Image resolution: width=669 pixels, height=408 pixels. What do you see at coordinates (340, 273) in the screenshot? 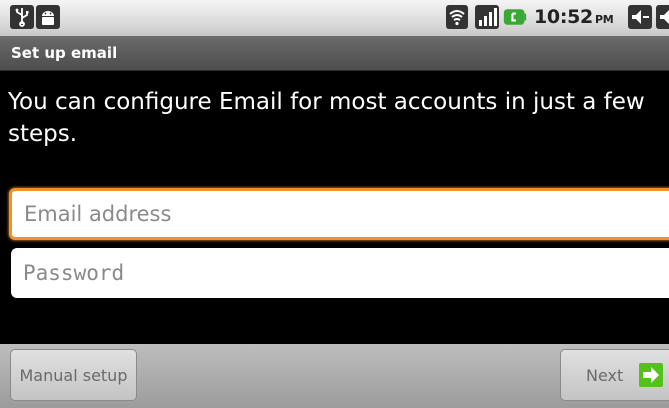
I see `password-field` at bounding box center [340, 273].